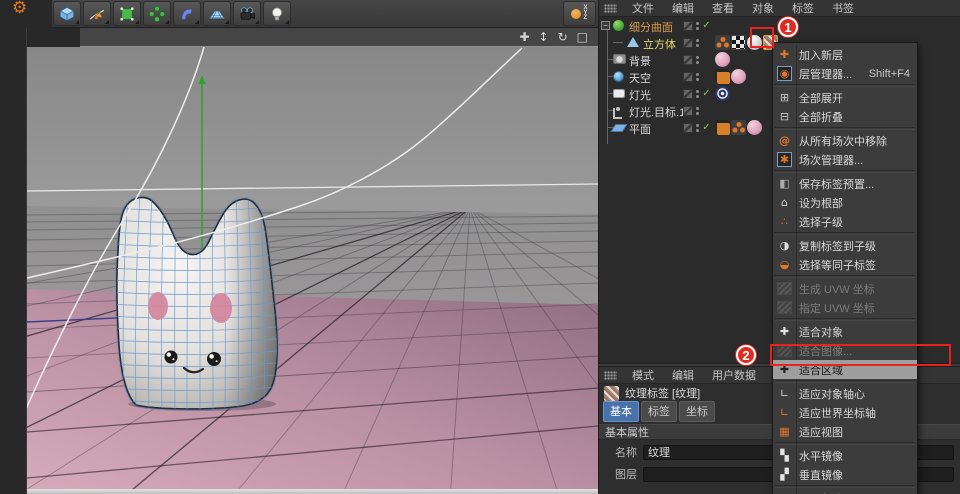  I want to click on bulb-glyph, so click(277, 13).